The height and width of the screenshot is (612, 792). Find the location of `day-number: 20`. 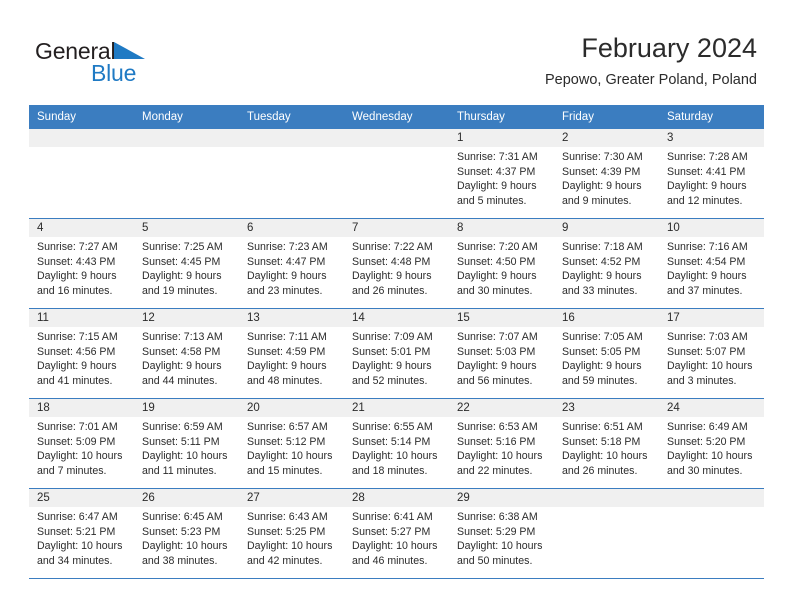

day-number: 20 is located at coordinates (291, 408).